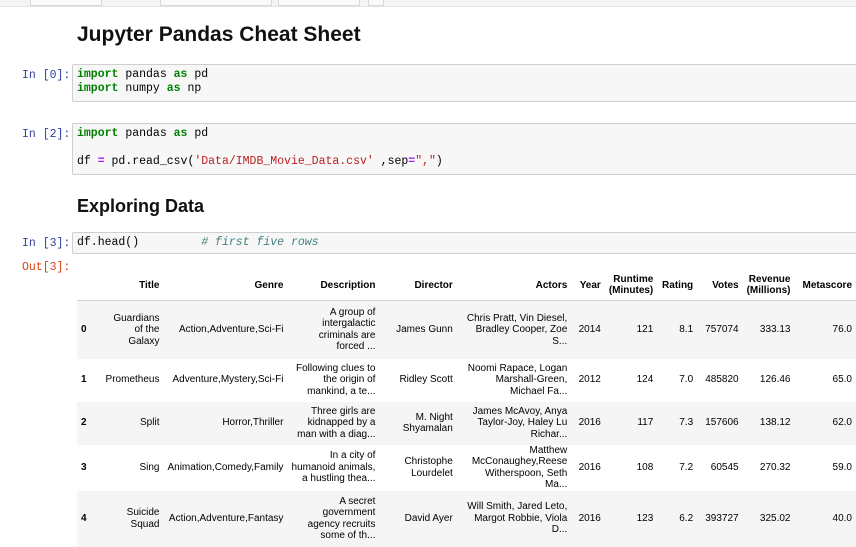 Image resolution: width=856 pixels, height=547 pixels. I want to click on code-token: numpy, so click(142, 88).